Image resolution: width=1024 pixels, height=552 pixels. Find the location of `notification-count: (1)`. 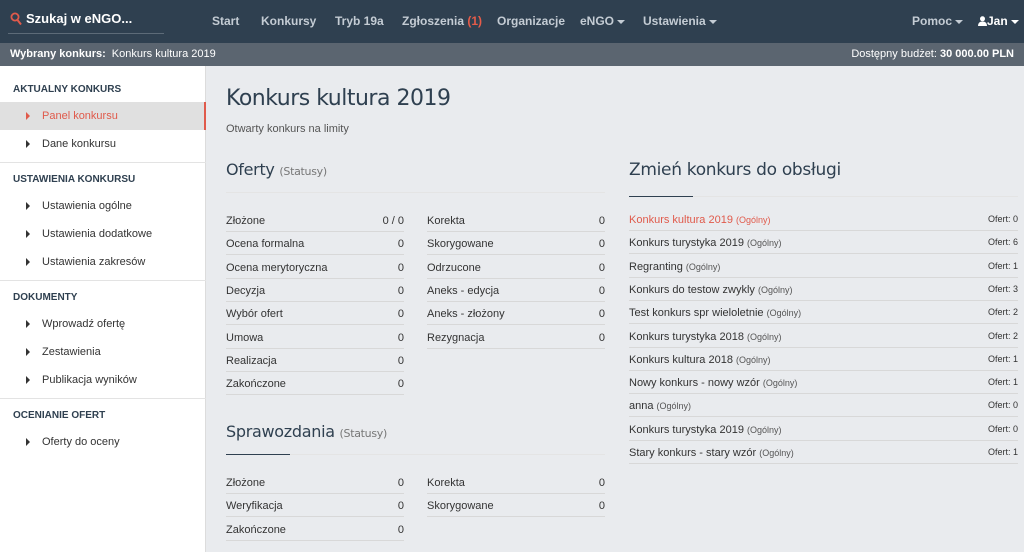

notification-count: (1) is located at coordinates (475, 21).